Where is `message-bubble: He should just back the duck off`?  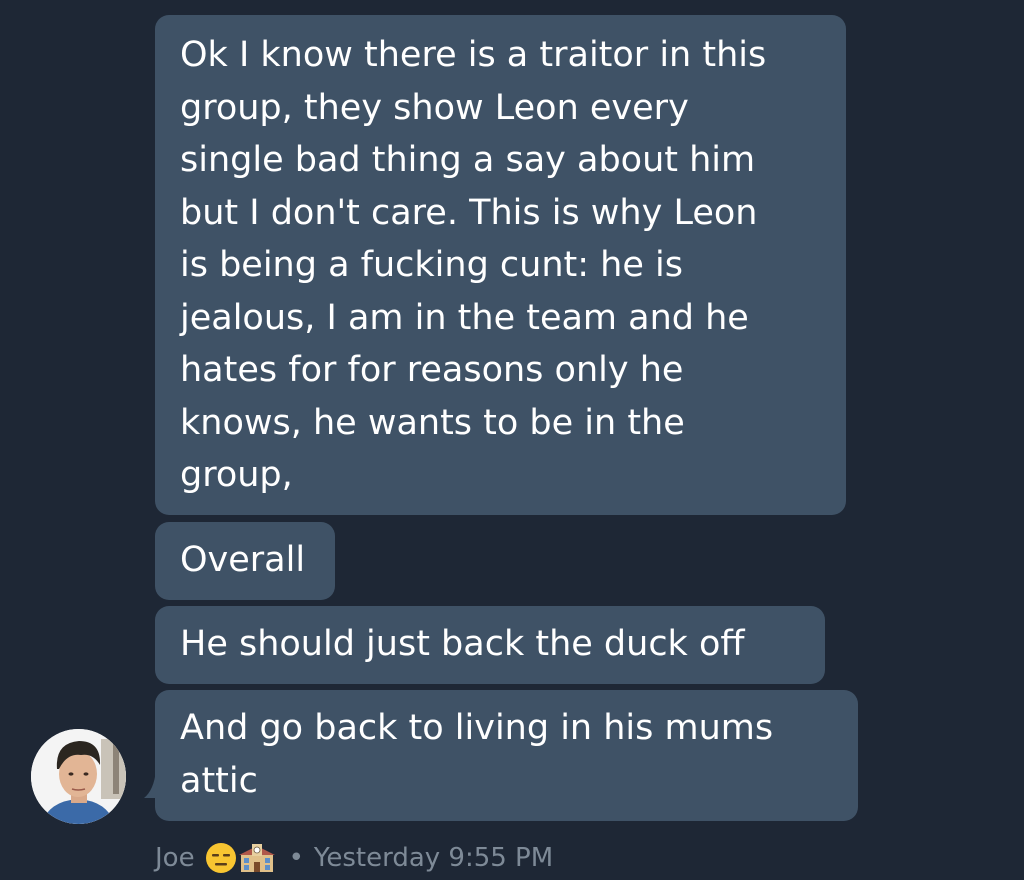
message-bubble: He should just back the duck off is located at coordinates (490, 645).